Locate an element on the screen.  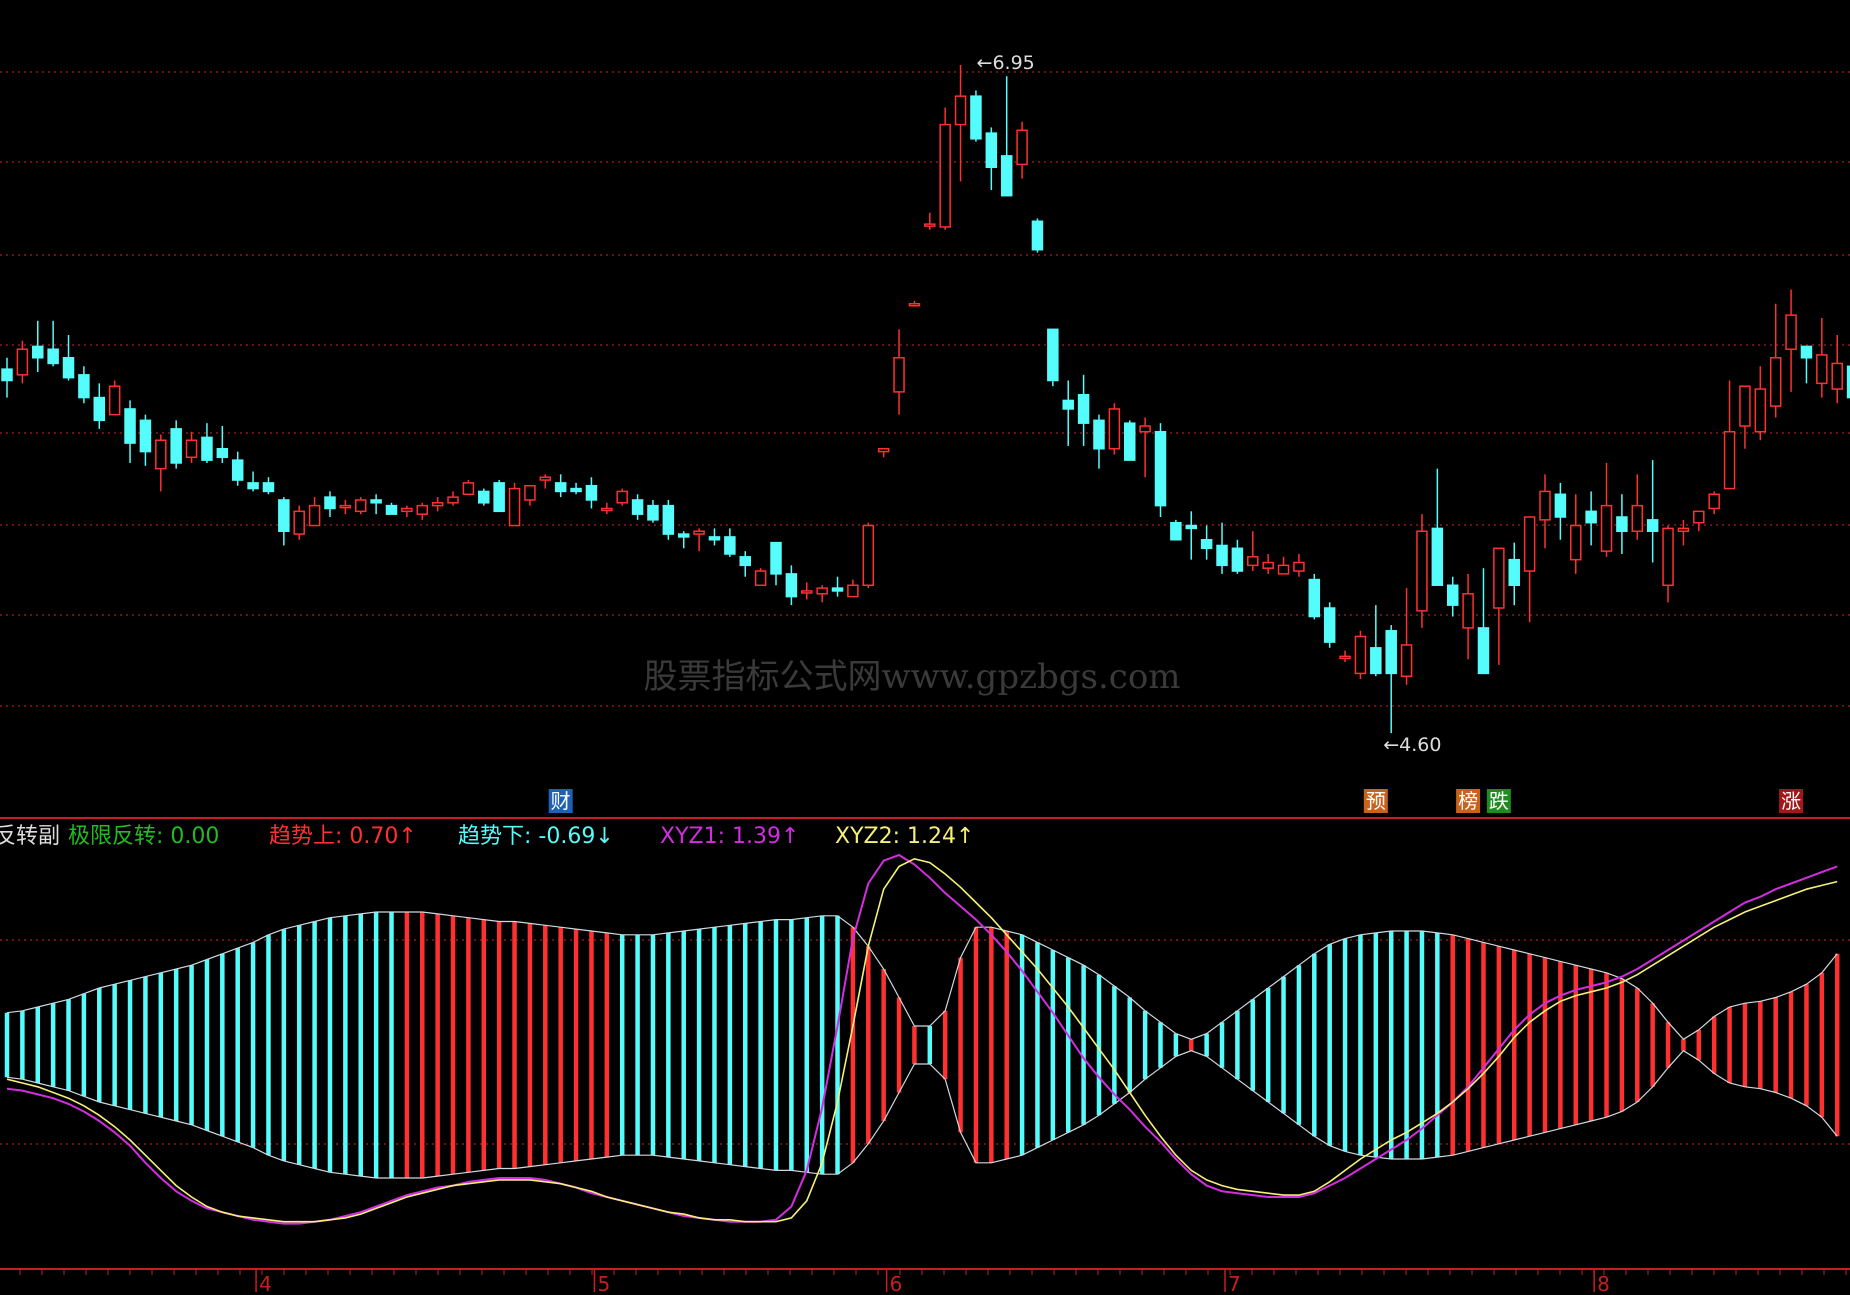
event-marker-label: 榜 is located at coordinates (1468, 801).